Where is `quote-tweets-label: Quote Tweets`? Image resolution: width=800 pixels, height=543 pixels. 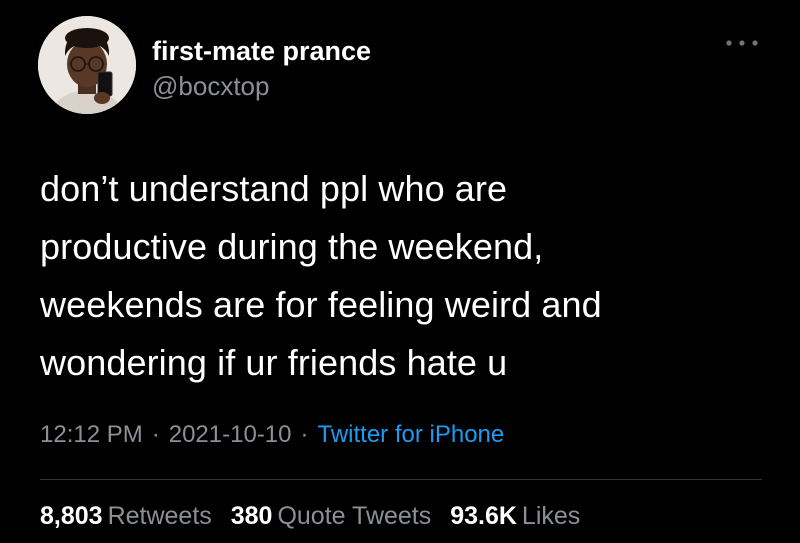 quote-tweets-label: Quote Tweets is located at coordinates (354, 516).